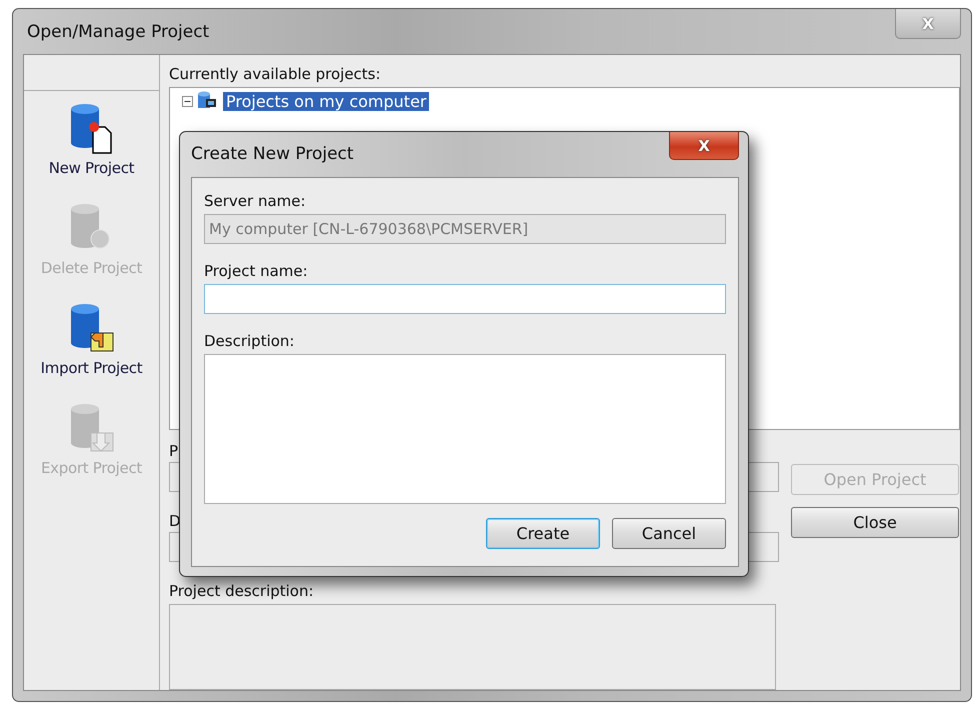 This screenshot has height=710, width=980. What do you see at coordinates (472, 647) in the screenshot?
I see `project-description-box` at bounding box center [472, 647].